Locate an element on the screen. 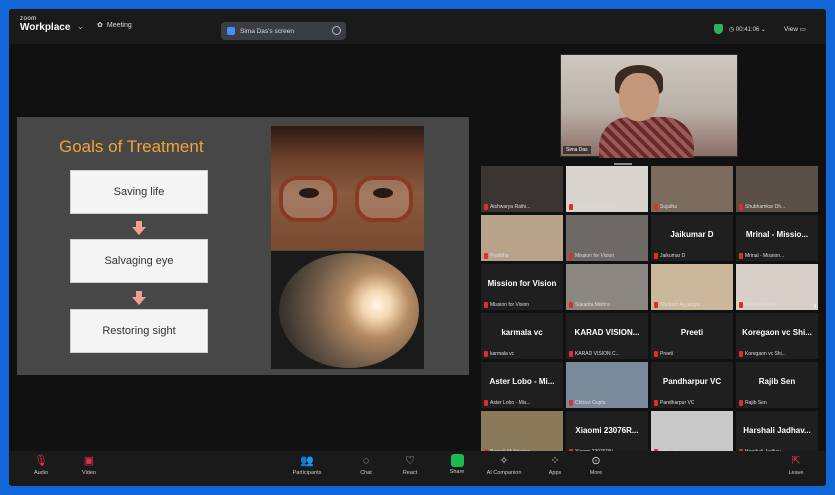 Image resolution: width=835 pixels, height=495 pixels. participant-name-tag: Mission for Vision is located at coordinates (506, 305).